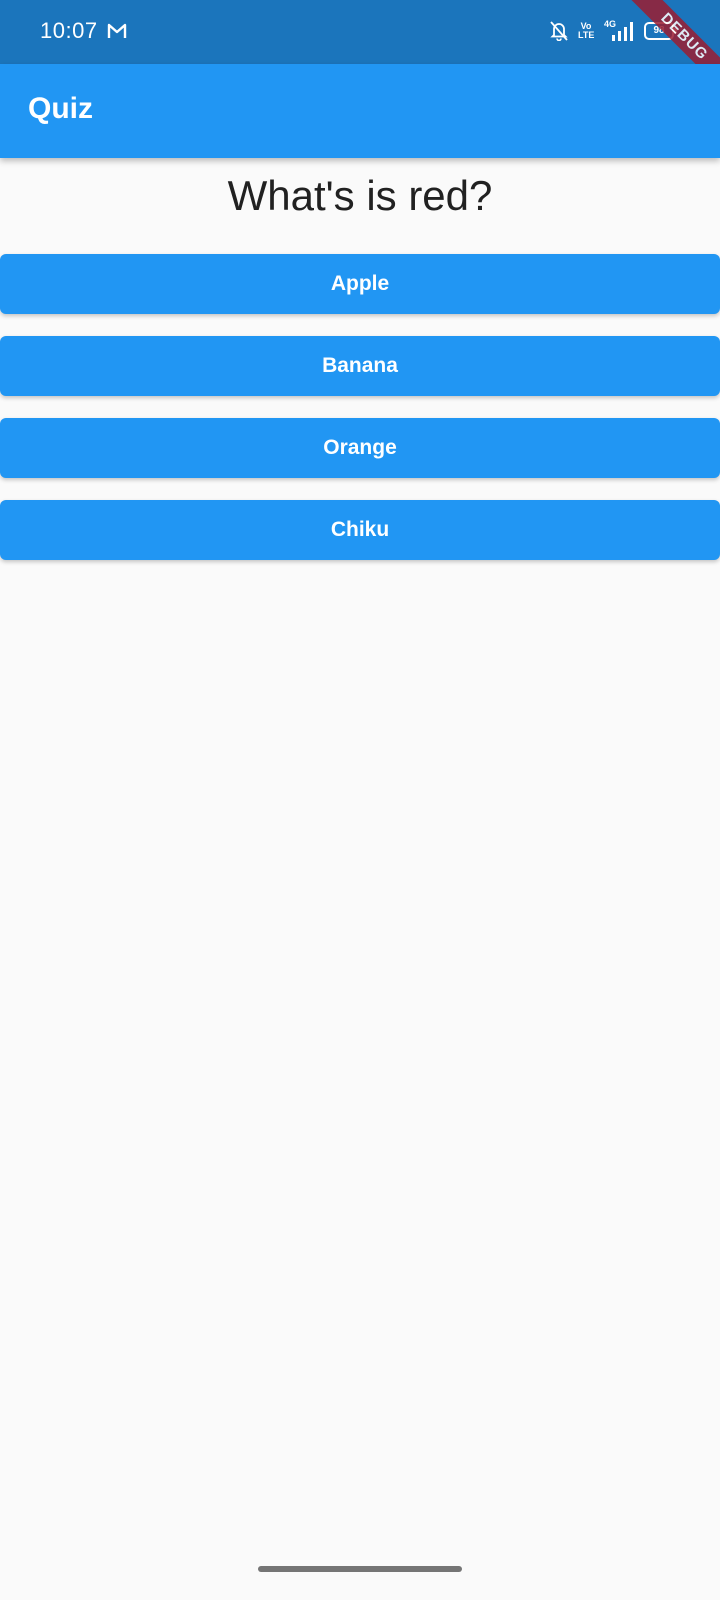 The image size is (720, 1600). Describe the element at coordinates (360, 530) in the screenshot. I see `answer-button-chiku: Chiku` at that location.